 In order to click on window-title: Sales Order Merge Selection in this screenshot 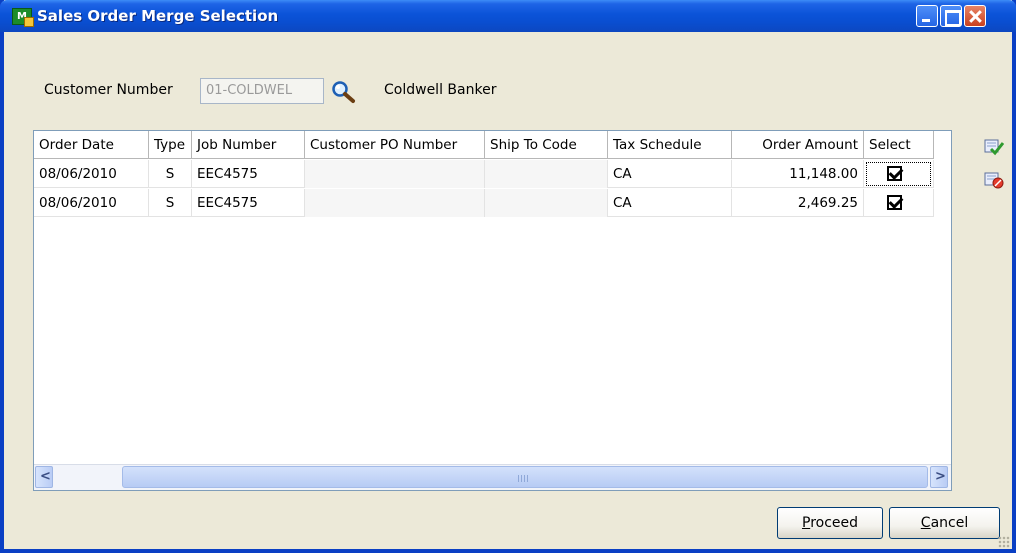, I will do `click(158, 16)`.